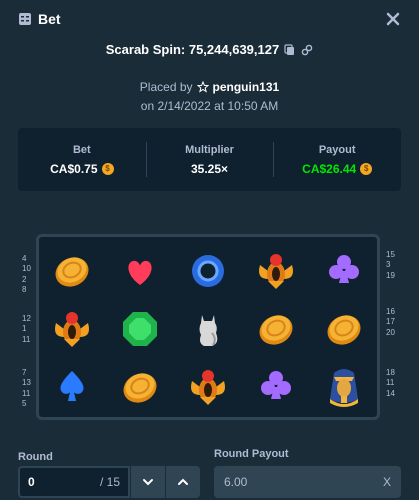  Describe the element at coordinates (329, 168) in the screenshot. I see `stat-payout-value: CA$26.44` at that location.